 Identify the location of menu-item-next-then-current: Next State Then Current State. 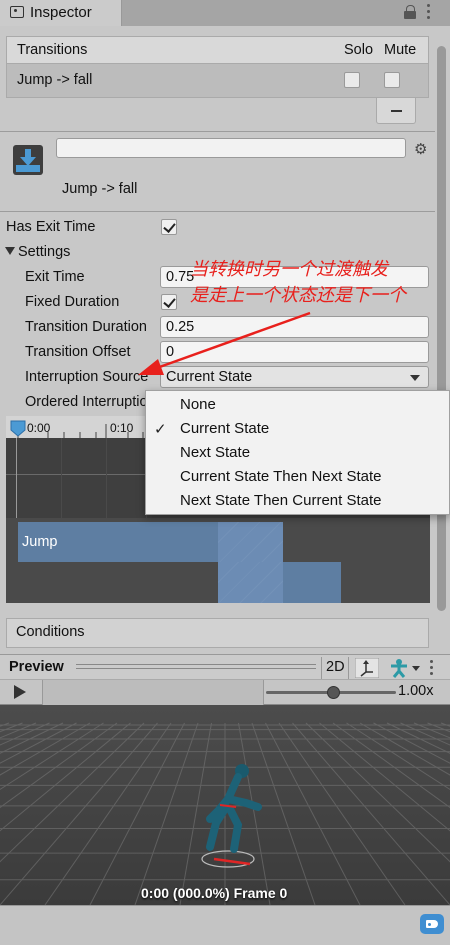
(281, 500).